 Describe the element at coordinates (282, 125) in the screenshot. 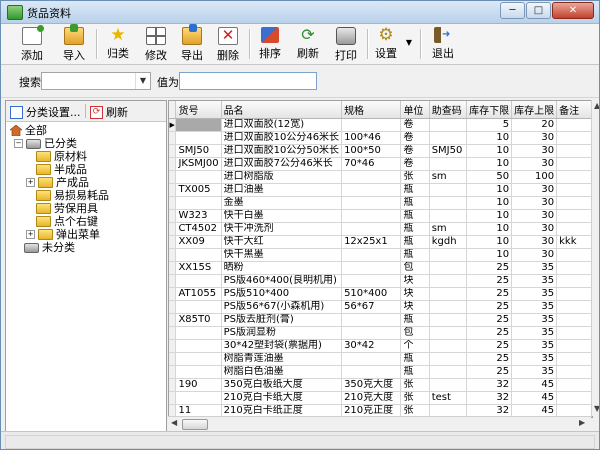

I see `table-cell: 进口双面胶(12宽)` at that location.